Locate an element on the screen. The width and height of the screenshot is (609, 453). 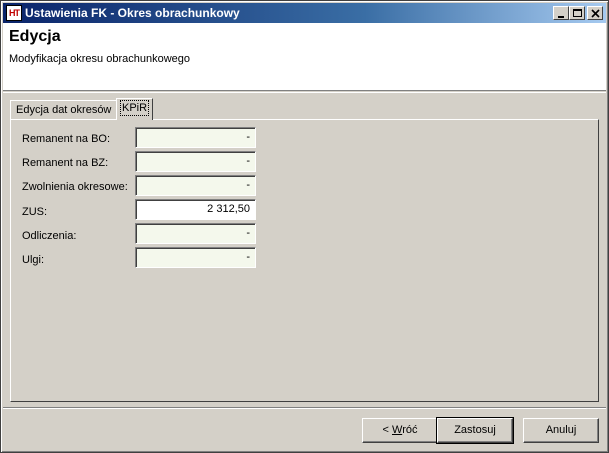
remanent-bz-input: - is located at coordinates (195, 161).